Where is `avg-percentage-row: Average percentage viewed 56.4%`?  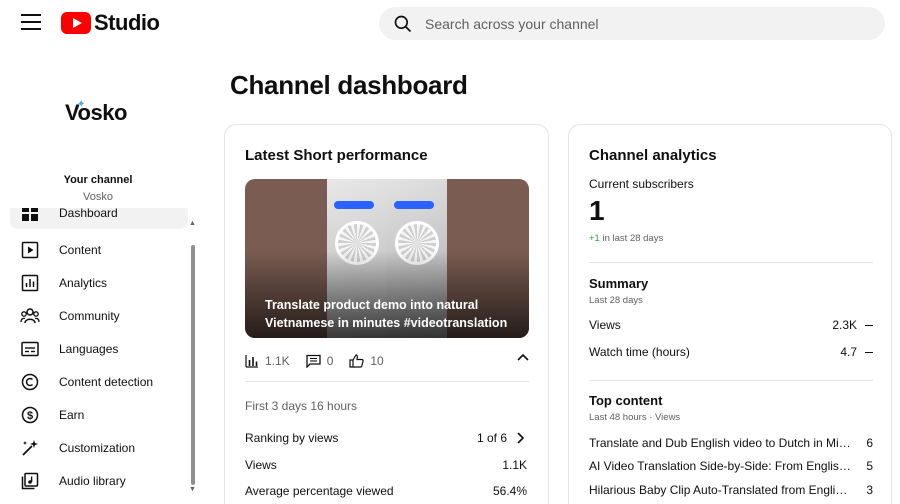 avg-percentage-row: Average percentage viewed 56.4% is located at coordinates (386, 491).